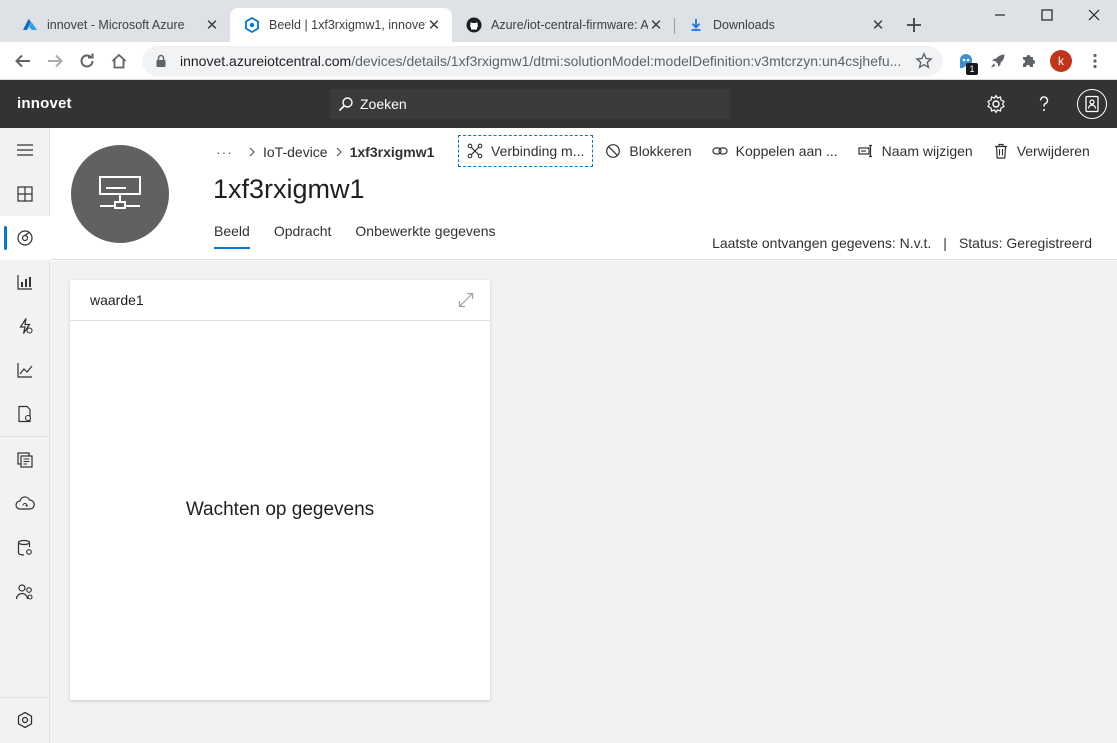 Image resolution: width=1117 pixels, height=743 pixels. What do you see at coordinates (674, 26) in the screenshot?
I see `tab-separator` at bounding box center [674, 26].